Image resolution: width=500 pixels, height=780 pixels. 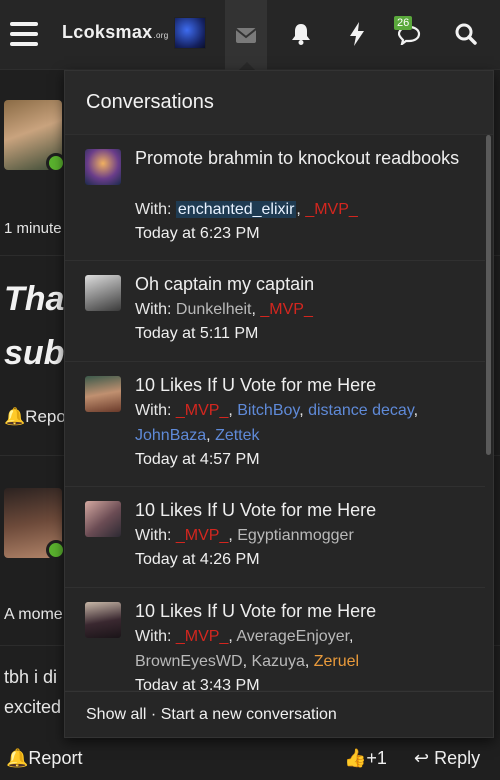 What do you see at coordinates (305, 284) in the screenshot?
I see `conversation-title: Oh captain my captain` at bounding box center [305, 284].